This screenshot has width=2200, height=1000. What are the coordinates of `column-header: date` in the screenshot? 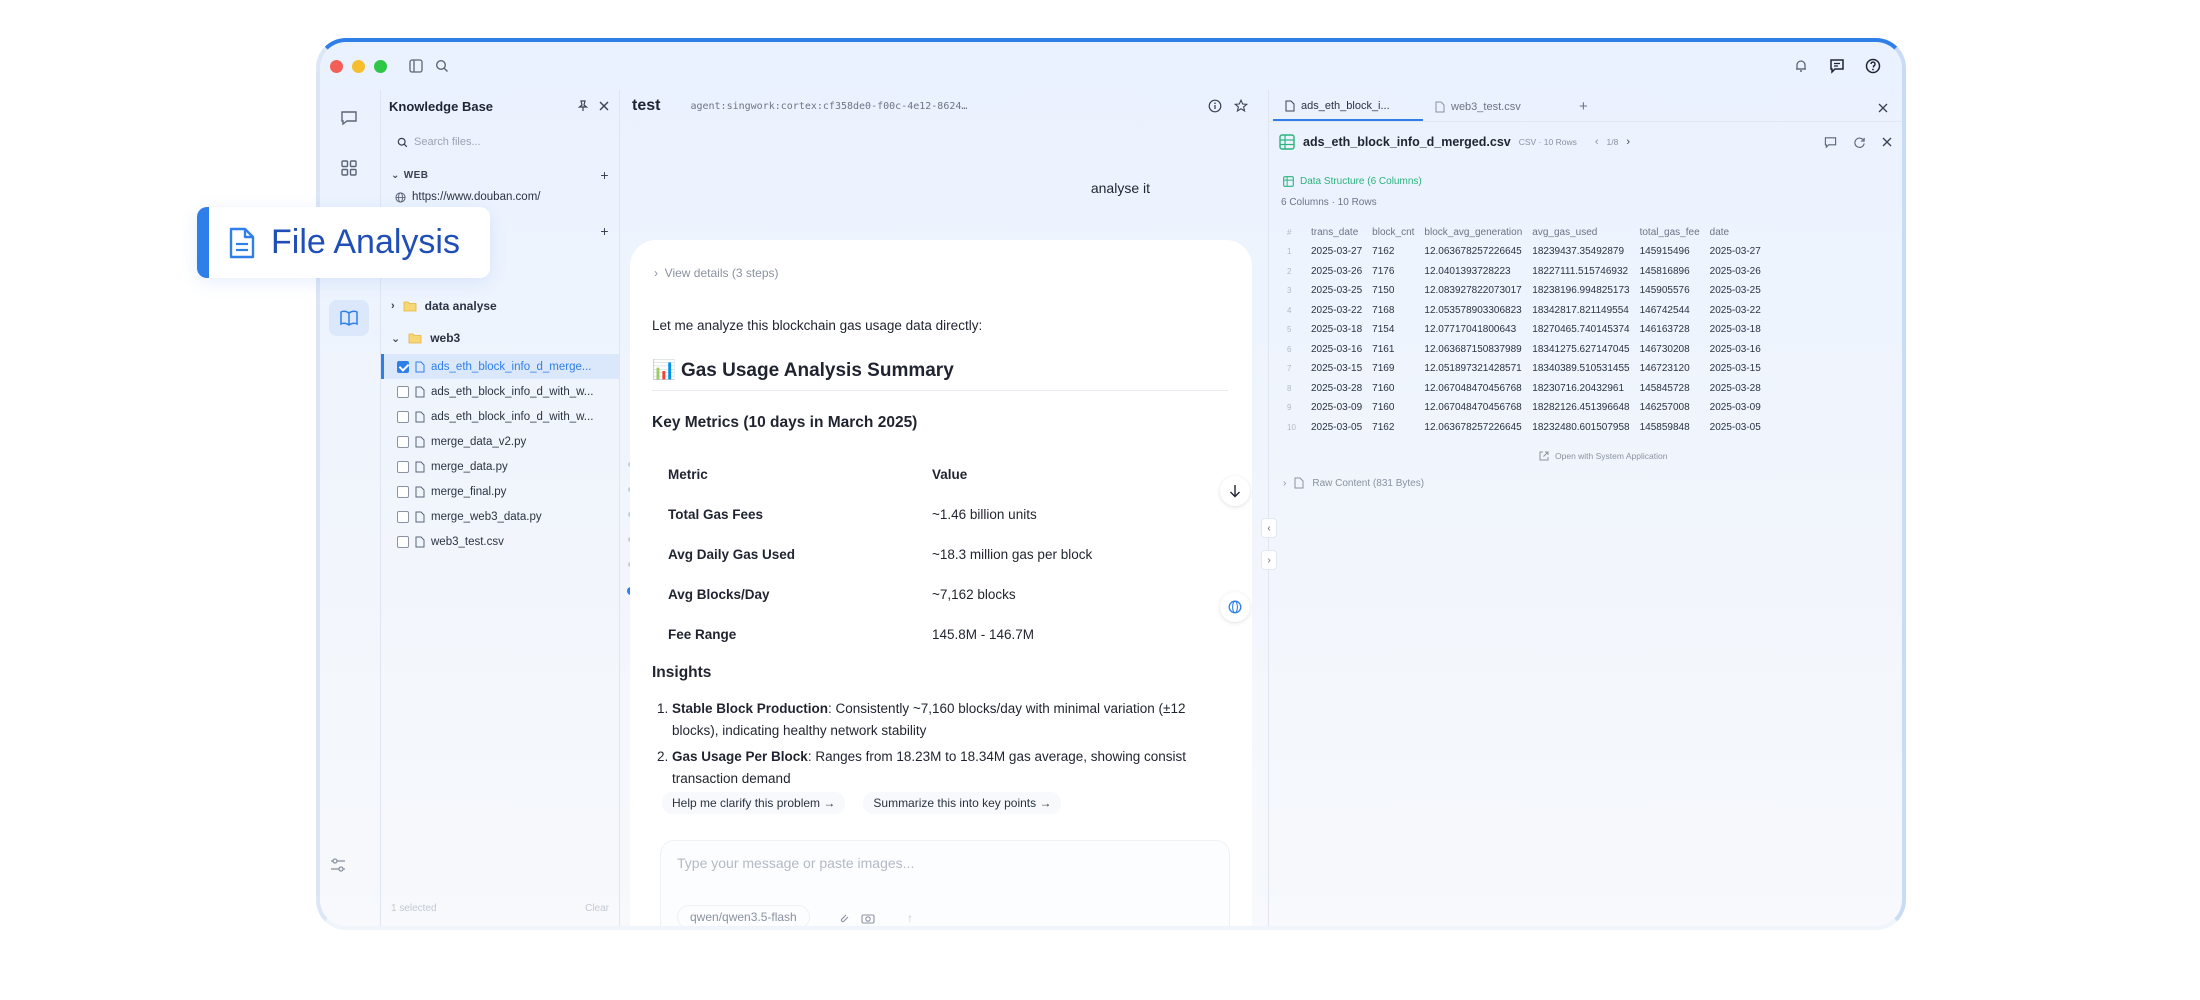 It's located at (1740, 232).